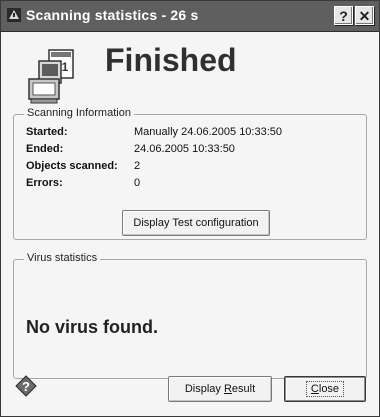 This screenshot has height=417, width=380. I want to click on title-bar: Scanning statistics - 26 s ? ✕, so click(190, 16).